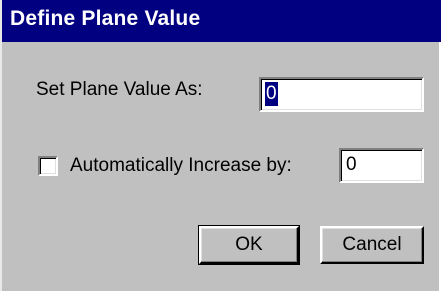  What do you see at coordinates (221, 21) in the screenshot?
I see `title-bar: Define Plane Value` at bounding box center [221, 21].